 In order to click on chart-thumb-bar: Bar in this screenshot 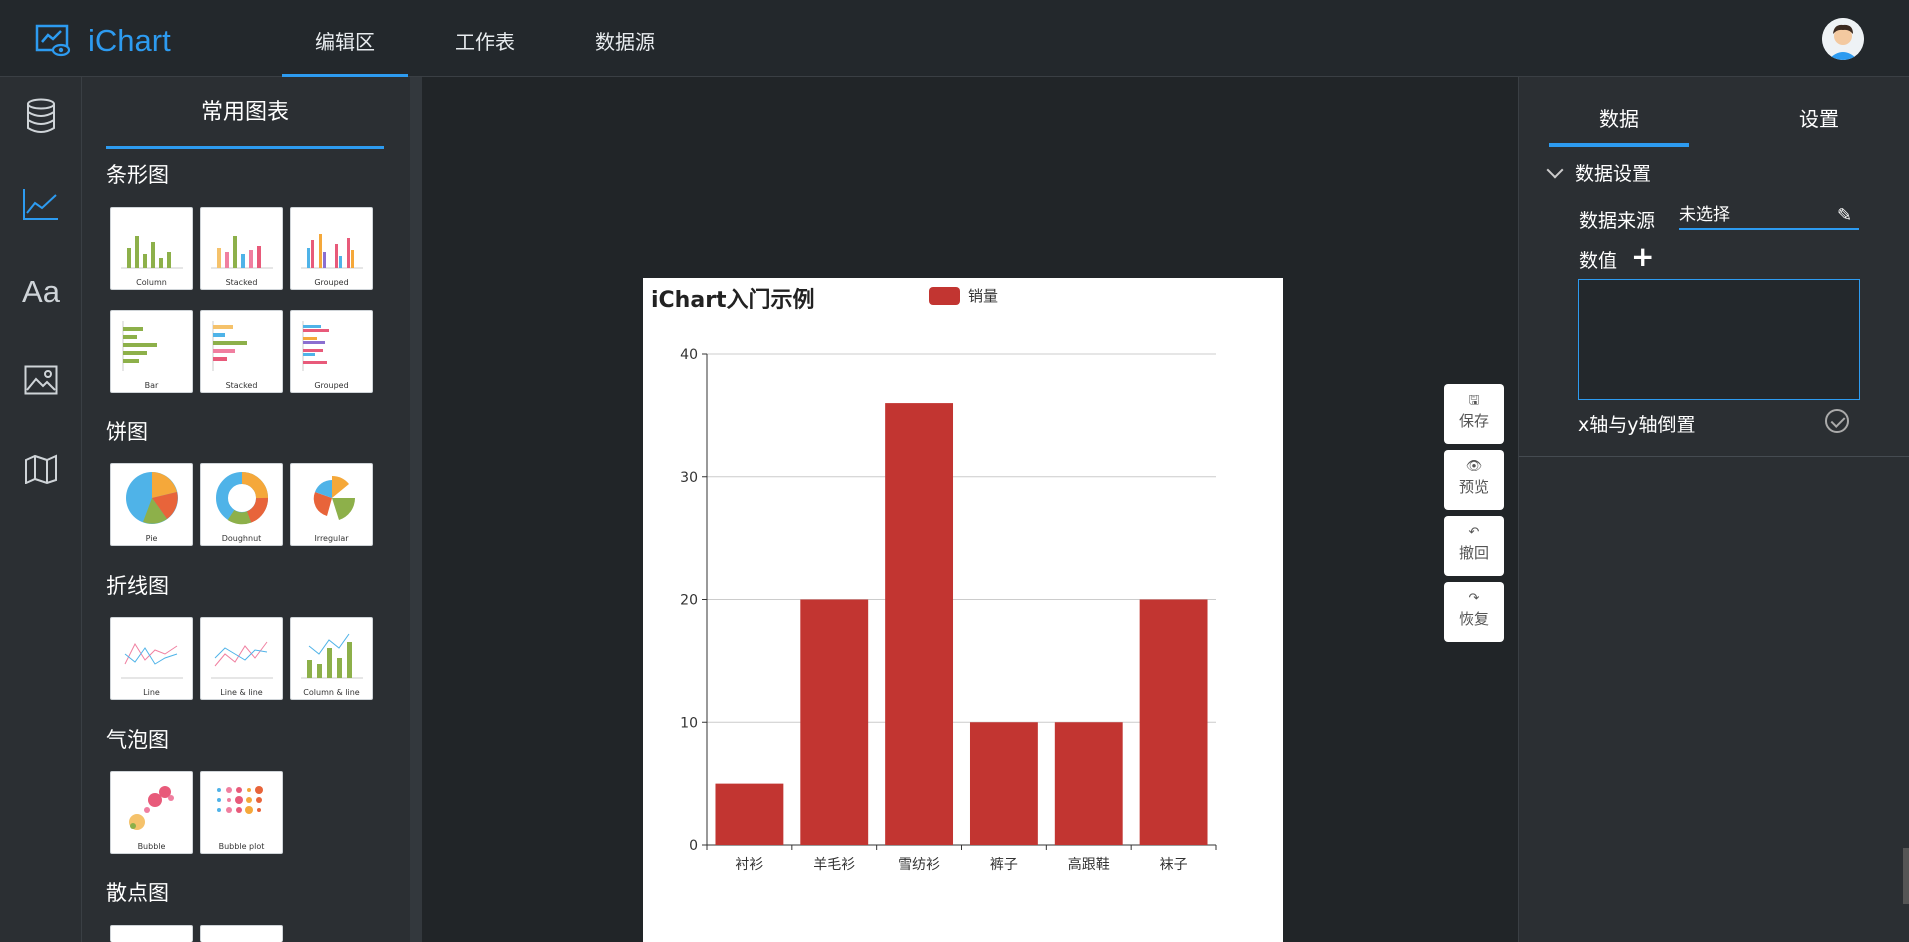, I will do `click(151, 351)`.